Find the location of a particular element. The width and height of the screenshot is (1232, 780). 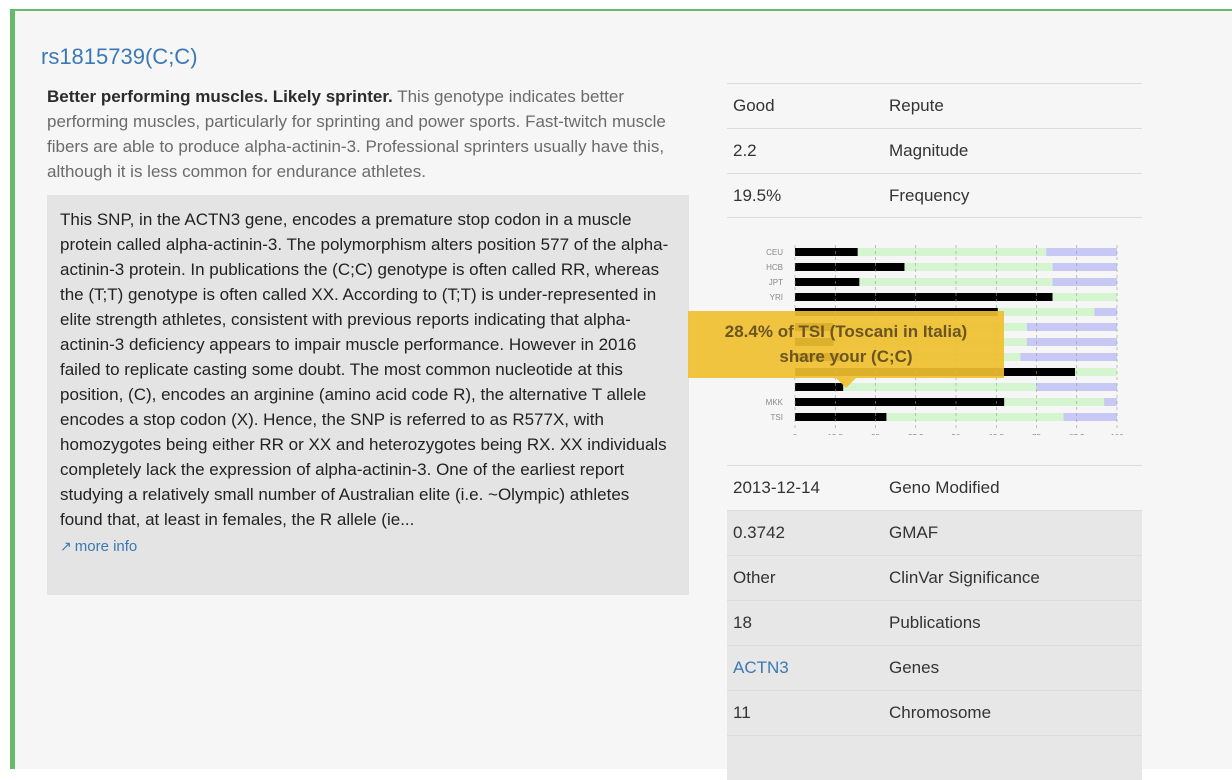

attribute-value: 18 is located at coordinates (742, 622).